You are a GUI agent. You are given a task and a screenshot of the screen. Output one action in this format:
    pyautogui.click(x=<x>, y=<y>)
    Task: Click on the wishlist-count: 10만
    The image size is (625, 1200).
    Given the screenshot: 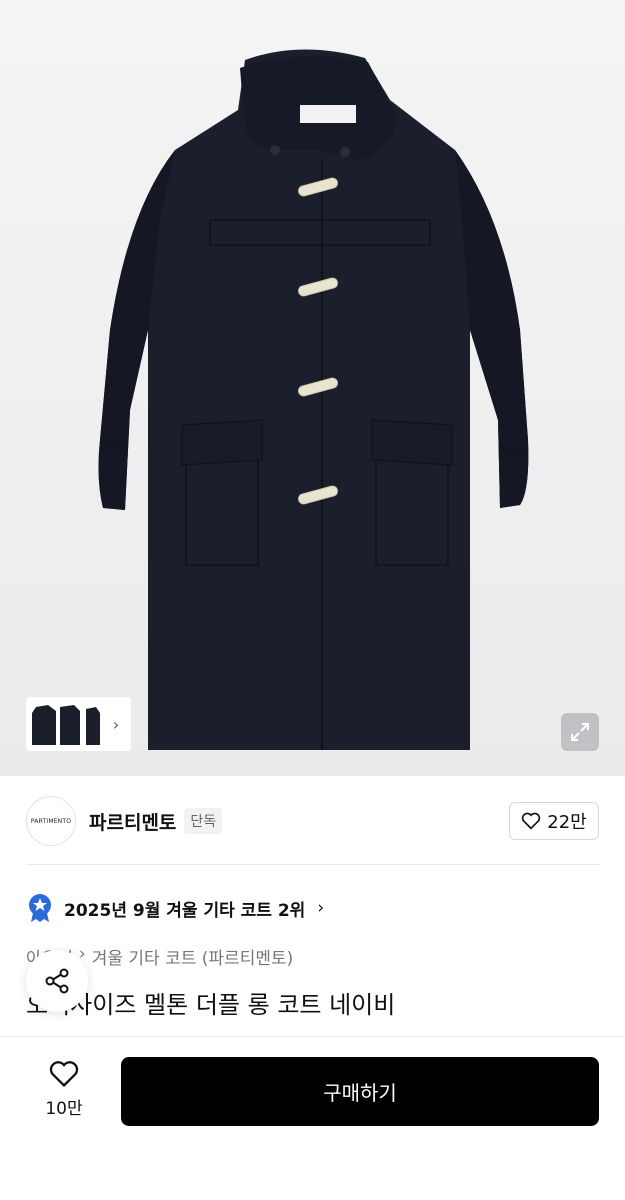 What is the action you would take?
    pyautogui.click(x=64, y=1109)
    